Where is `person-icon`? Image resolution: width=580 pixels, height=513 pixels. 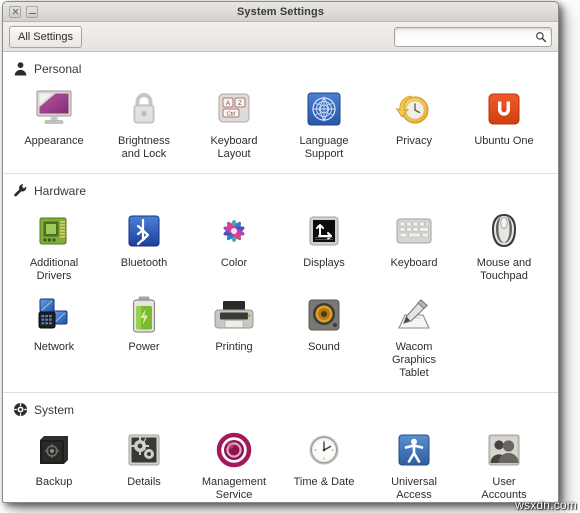 person-icon is located at coordinates (20, 69).